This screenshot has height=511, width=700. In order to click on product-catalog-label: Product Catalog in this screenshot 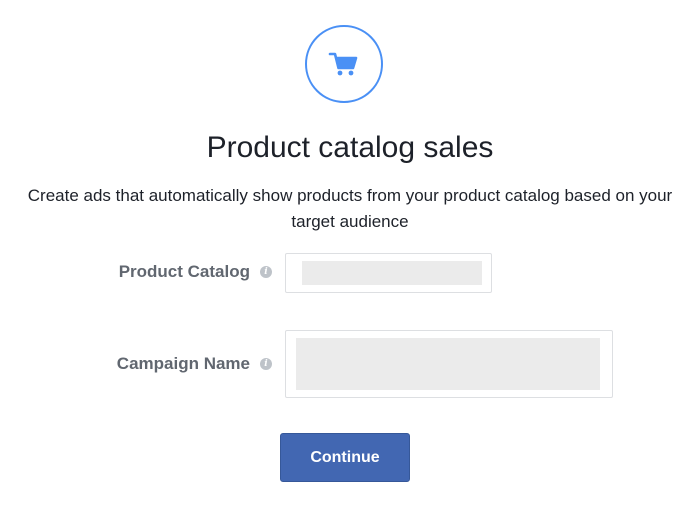, I will do `click(184, 271)`.